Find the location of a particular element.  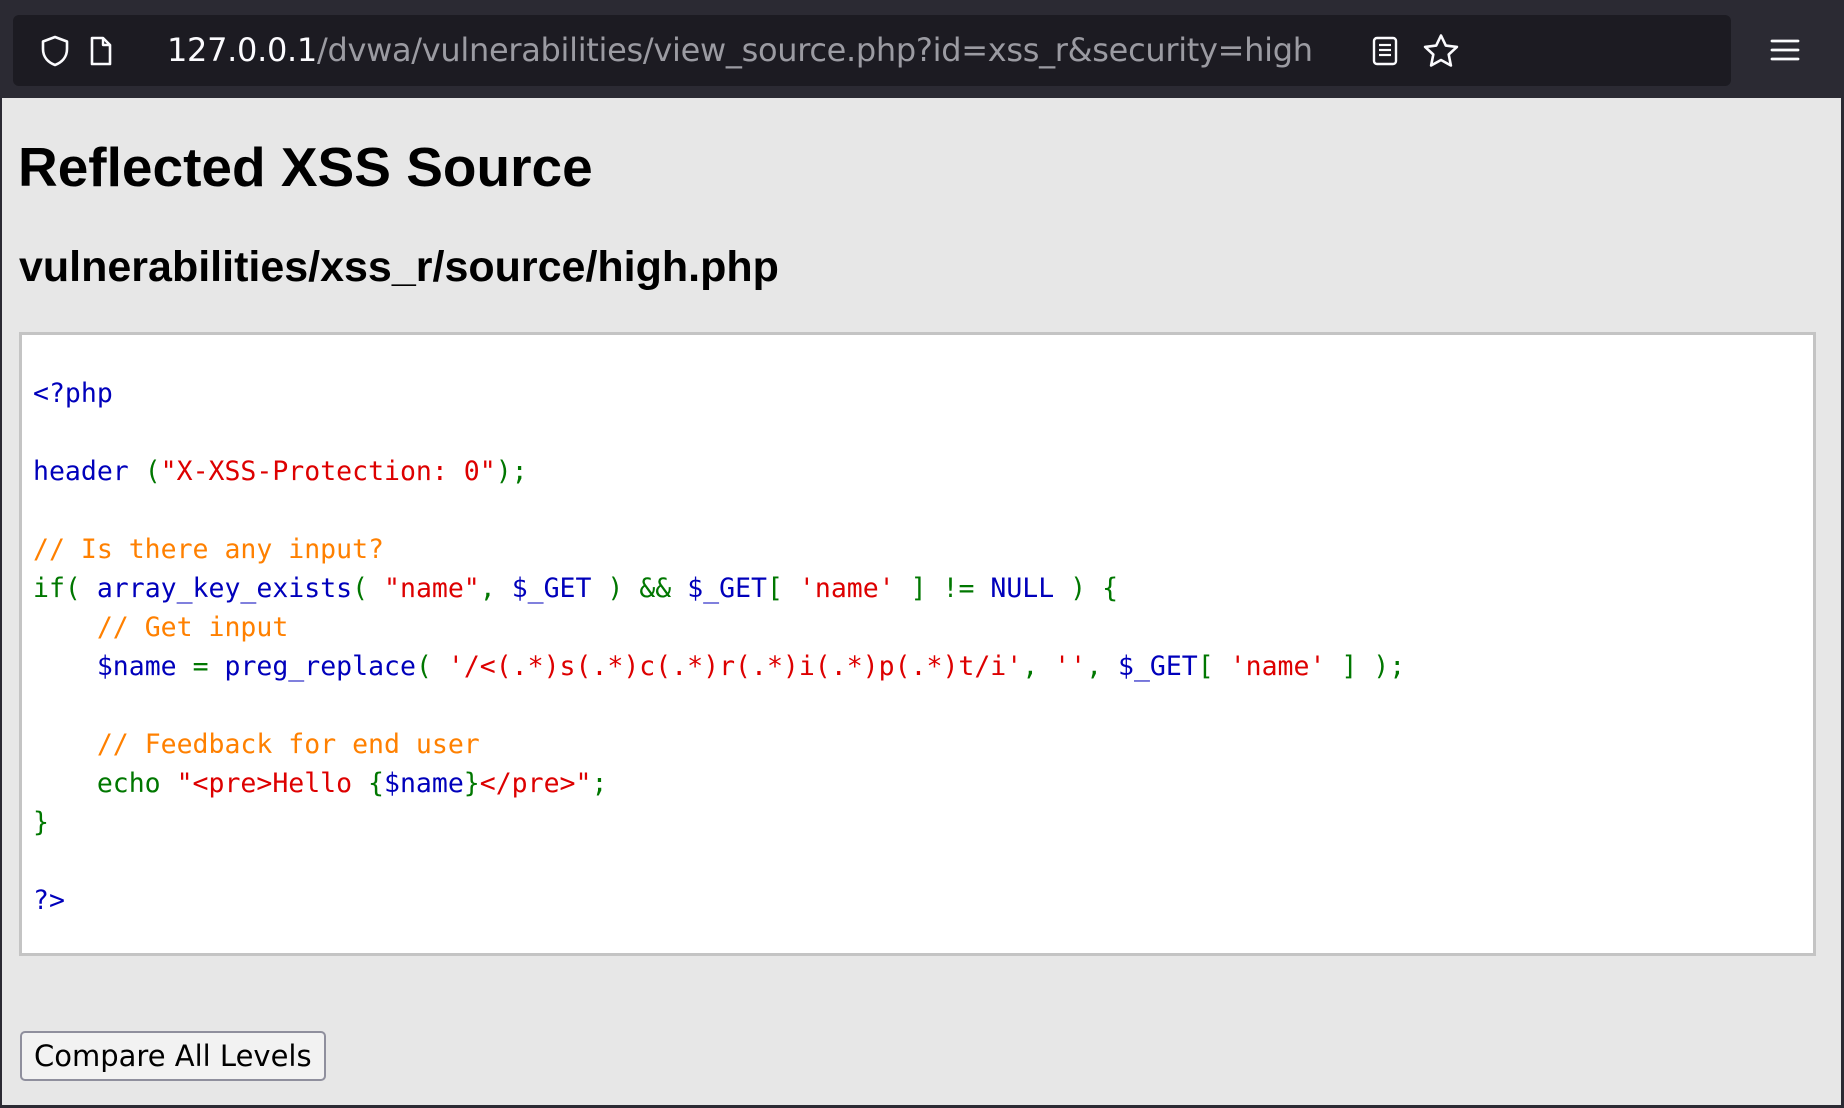

code-token: ) && is located at coordinates (639, 588).